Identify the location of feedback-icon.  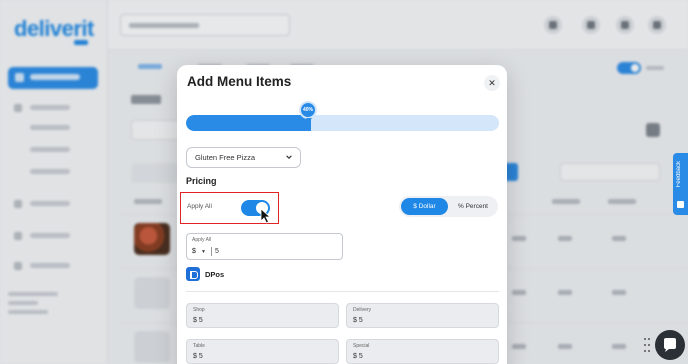
(680, 204).